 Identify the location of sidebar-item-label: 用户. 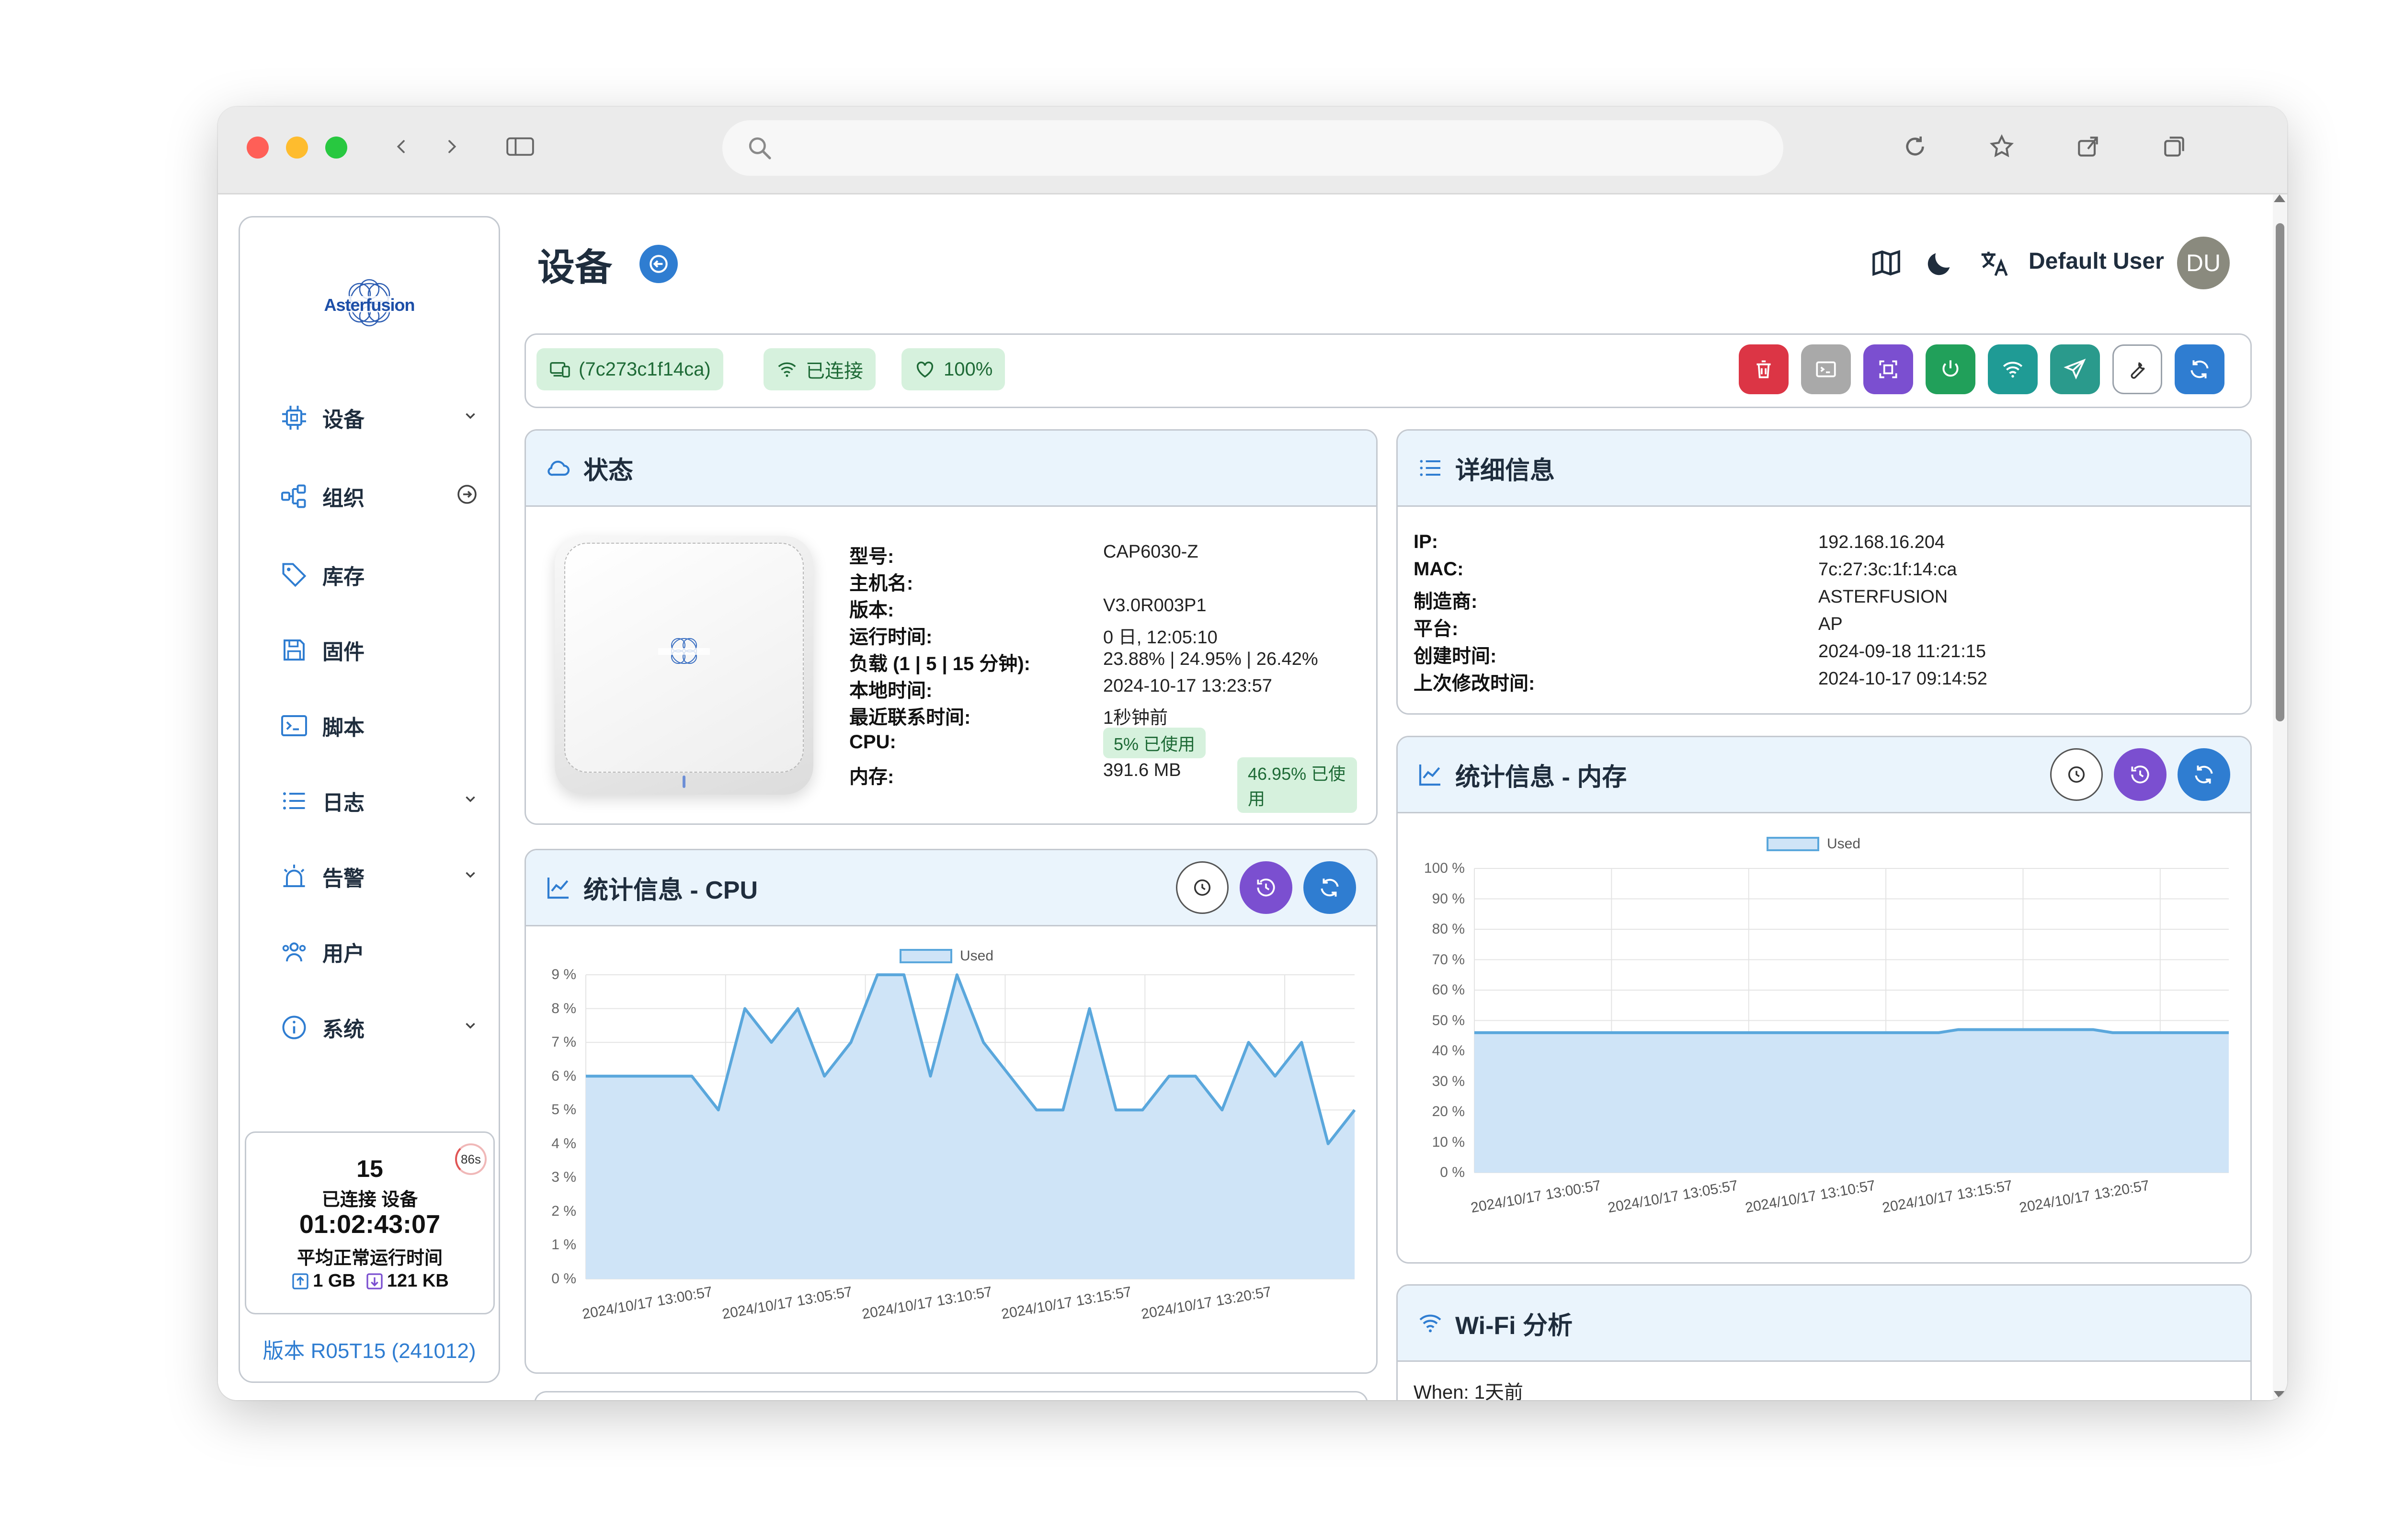
(343, 954).